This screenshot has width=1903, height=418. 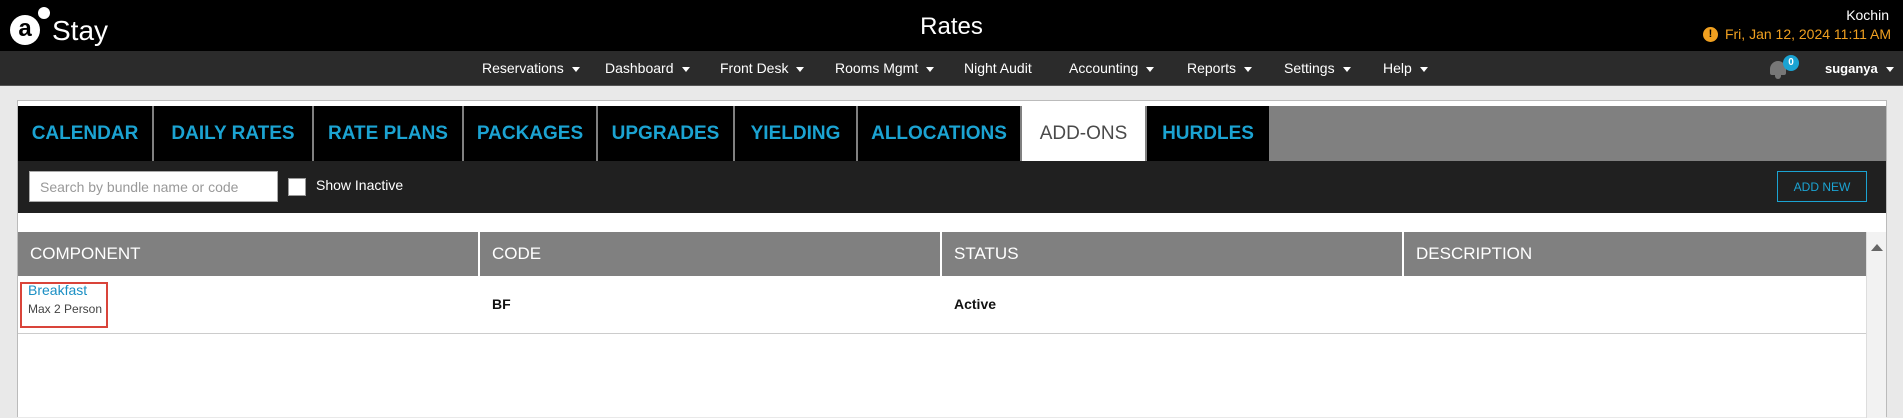 What do you see at coordinates (249, 254) in the screenshot?
I see `column-header-component: COMPONENT` at bounding box center [249, 254].